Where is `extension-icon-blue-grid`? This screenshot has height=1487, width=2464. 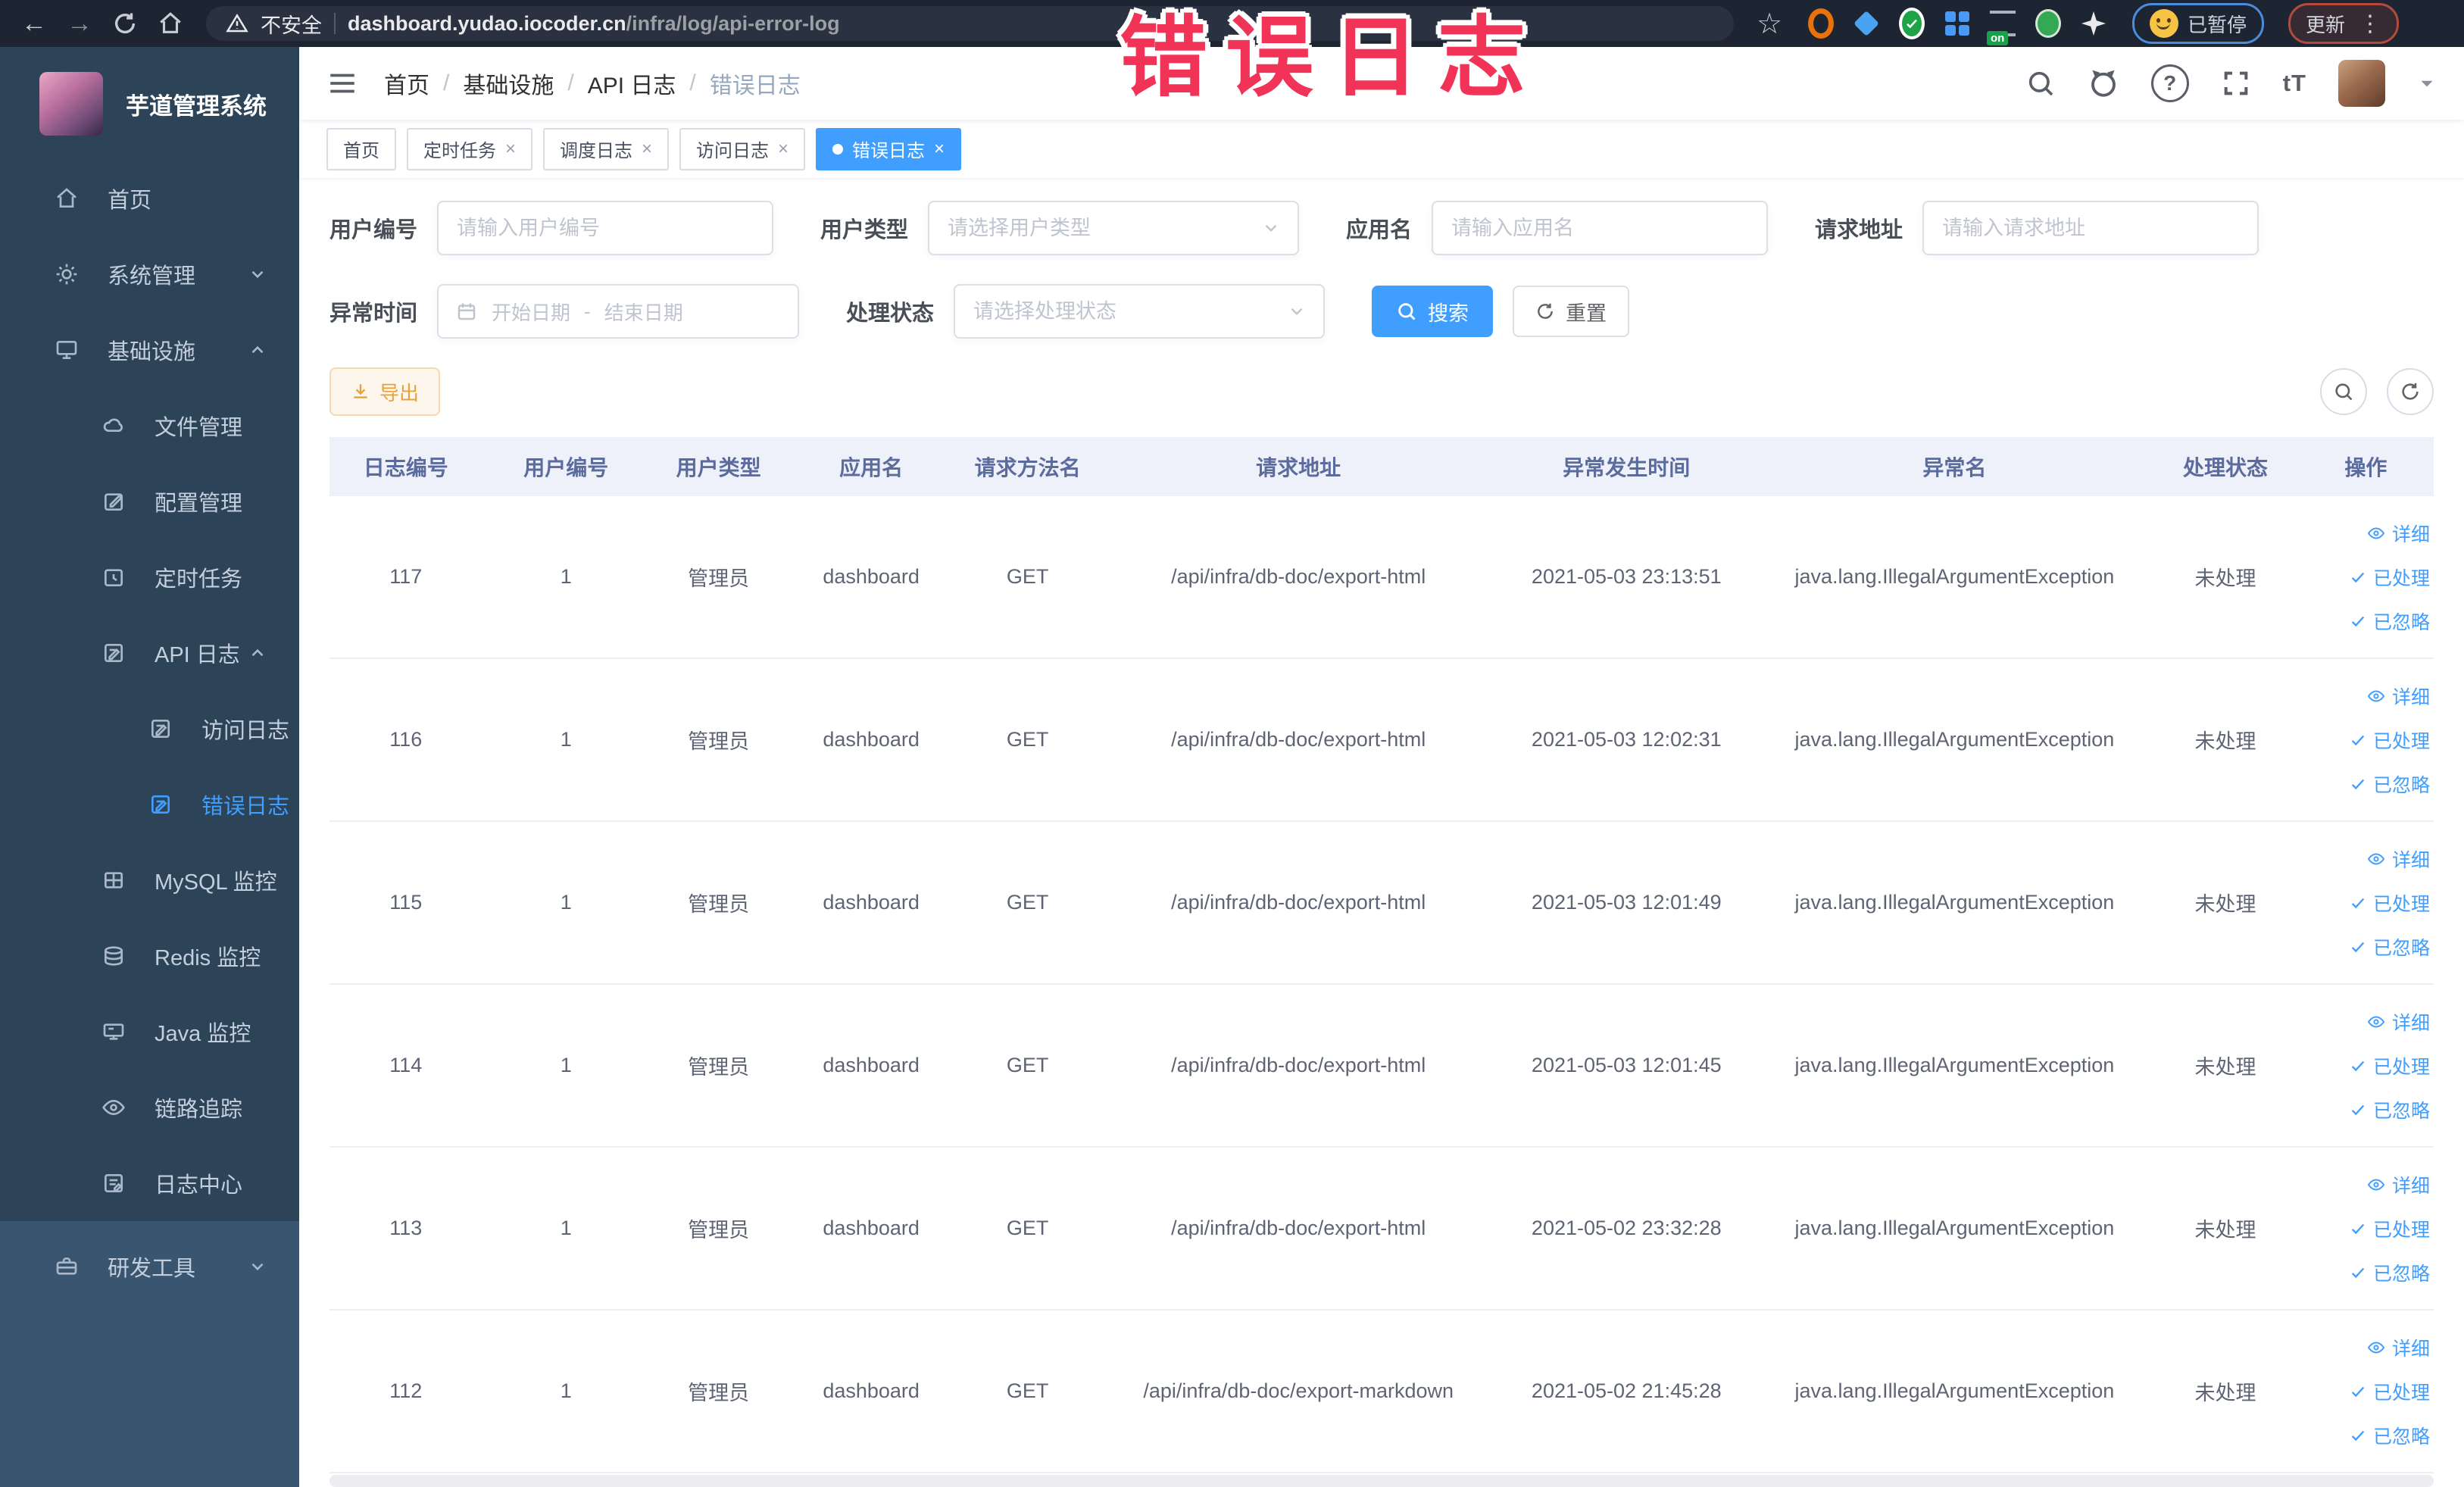
extension-icon-blue-grid is located at coordinates (1957, 23).